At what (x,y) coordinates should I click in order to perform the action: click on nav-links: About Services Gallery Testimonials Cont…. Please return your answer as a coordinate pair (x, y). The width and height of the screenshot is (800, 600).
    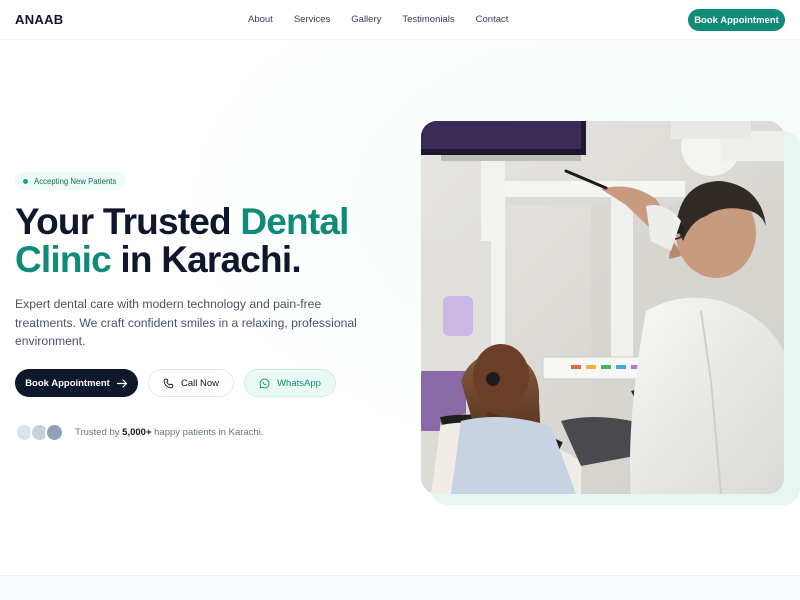
    Looking at the image, I should click on (388, 19).